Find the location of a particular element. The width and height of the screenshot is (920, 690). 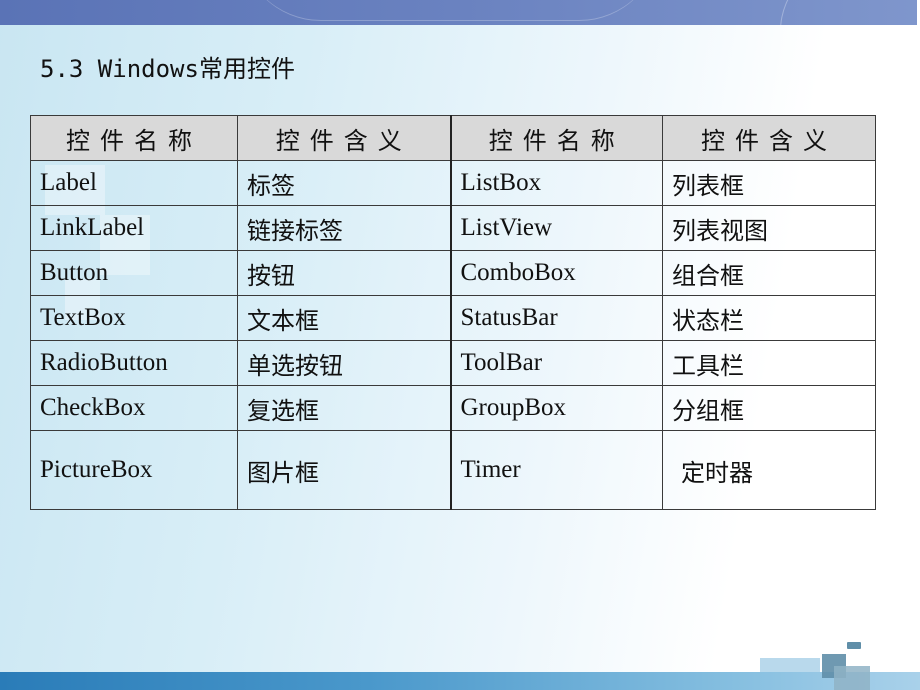

control-name: ToolBar is located at coordinates (556, 363).